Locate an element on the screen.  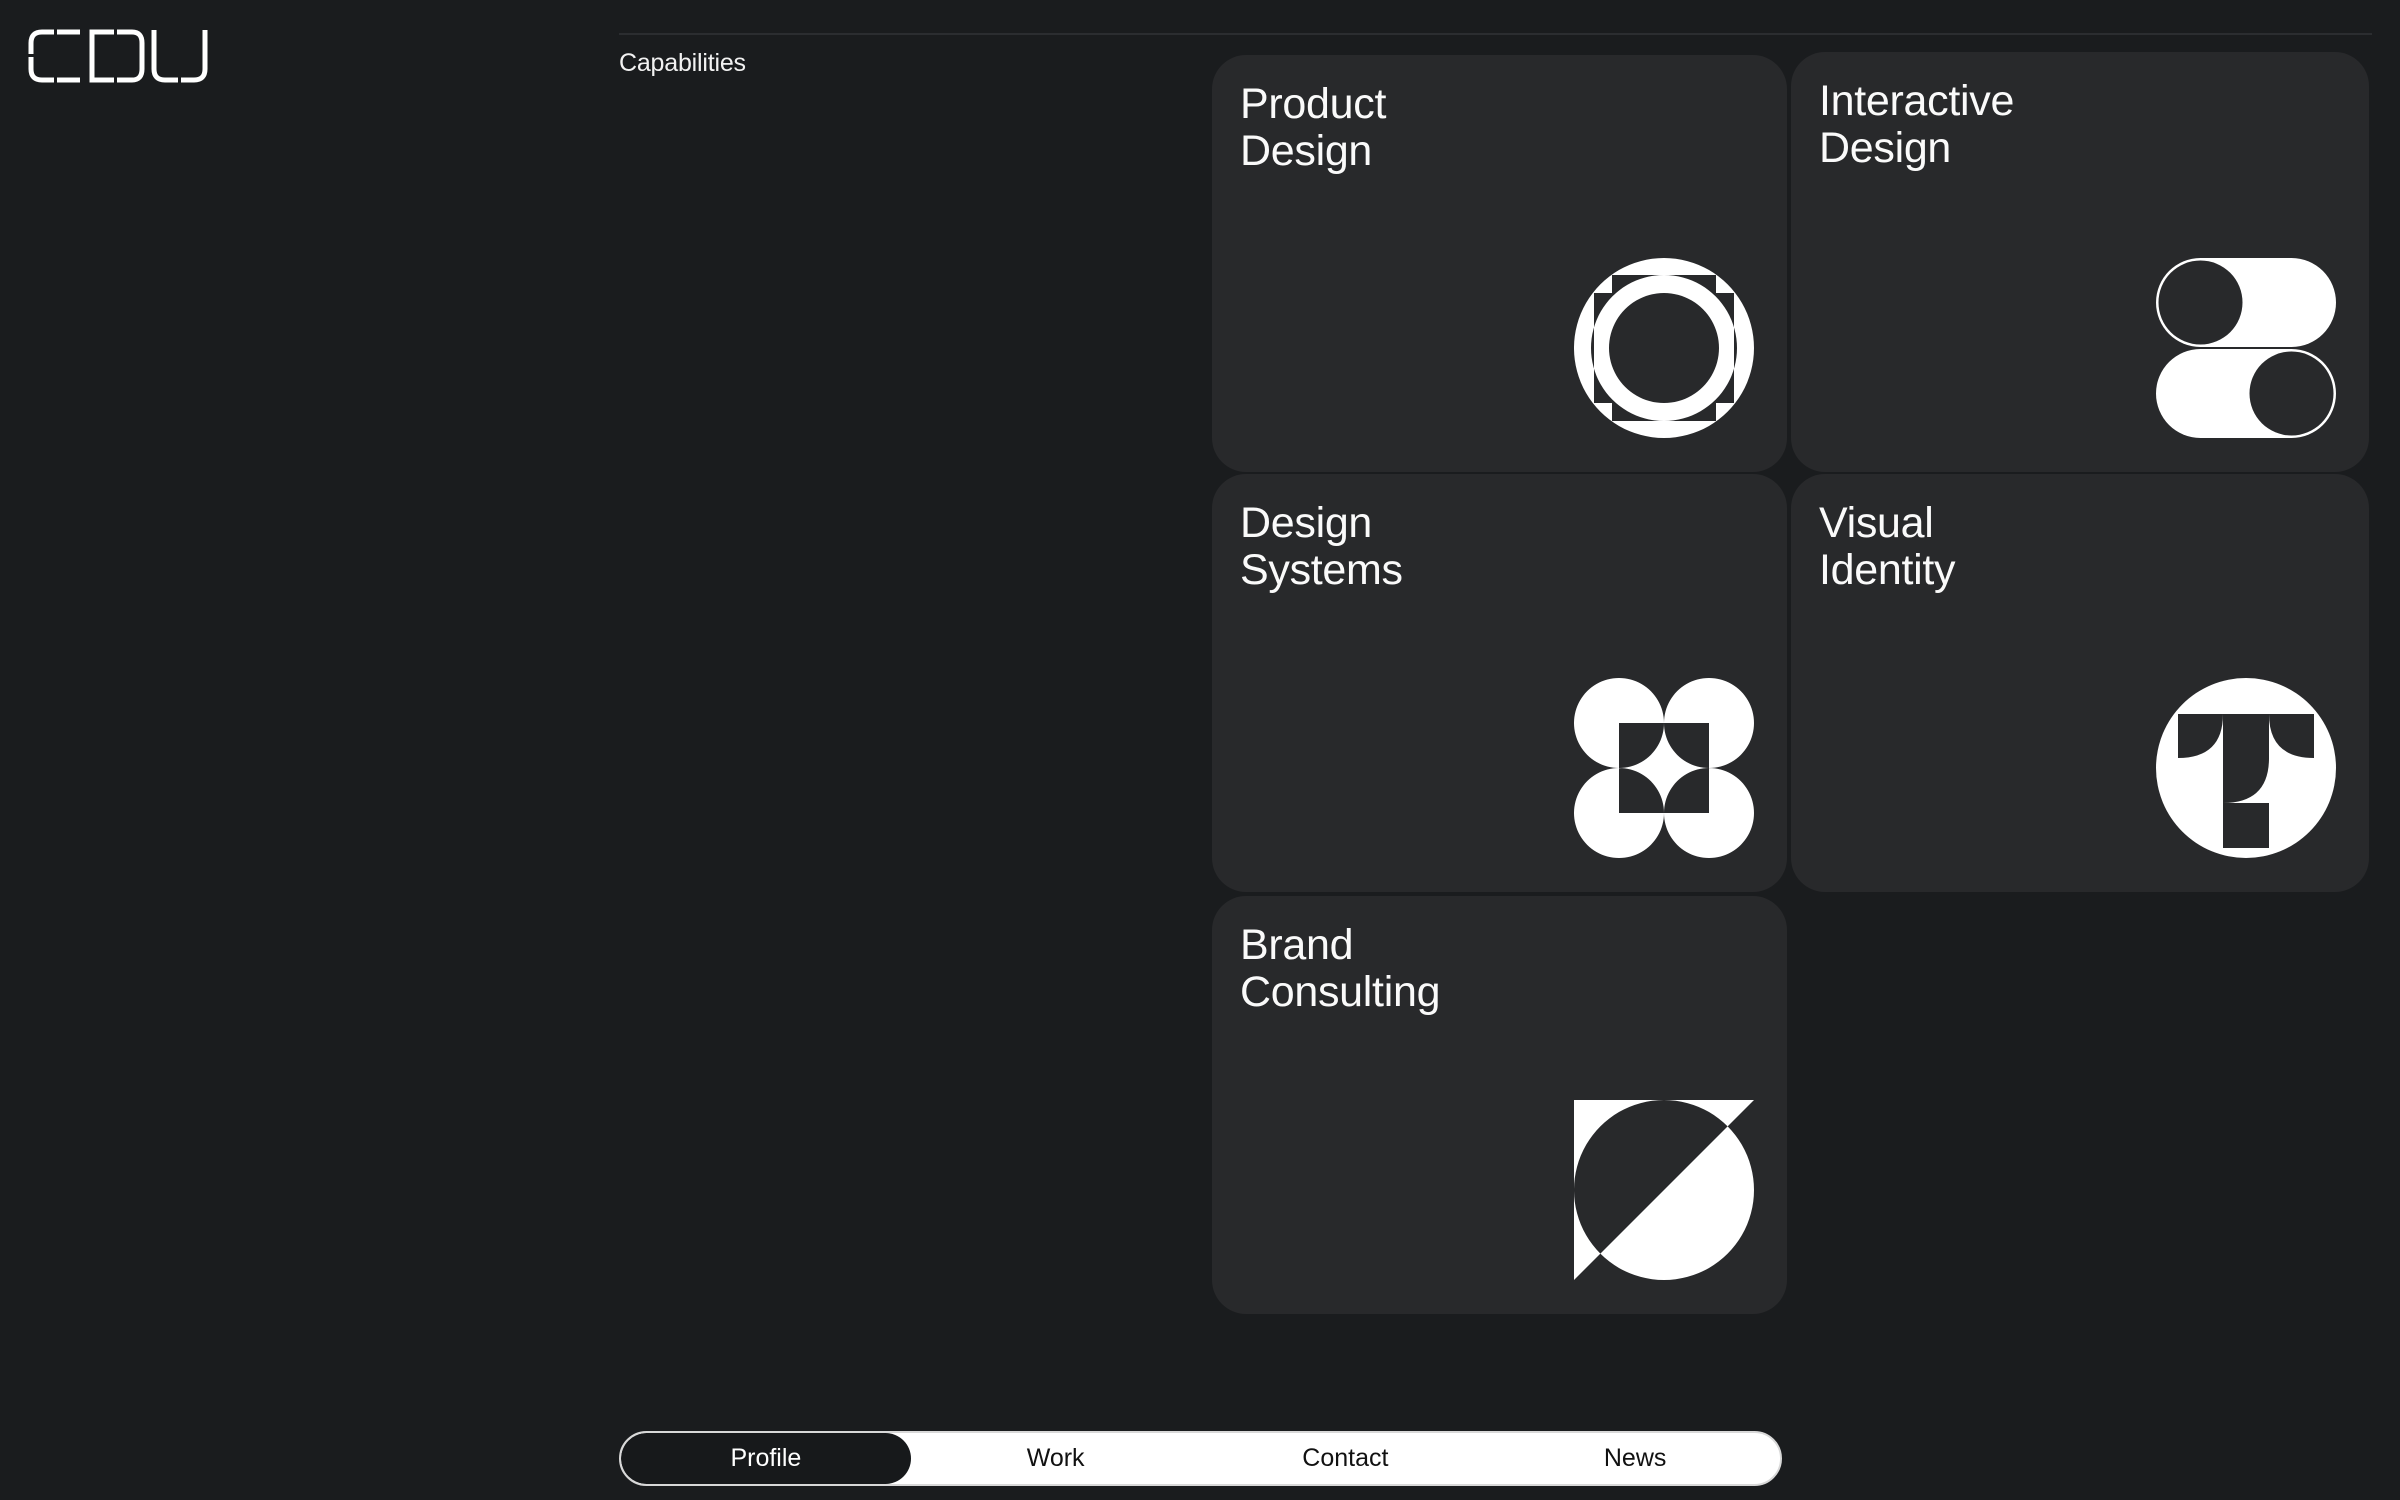
four-circles-grid-icon is located at coordinates (1664, 768).